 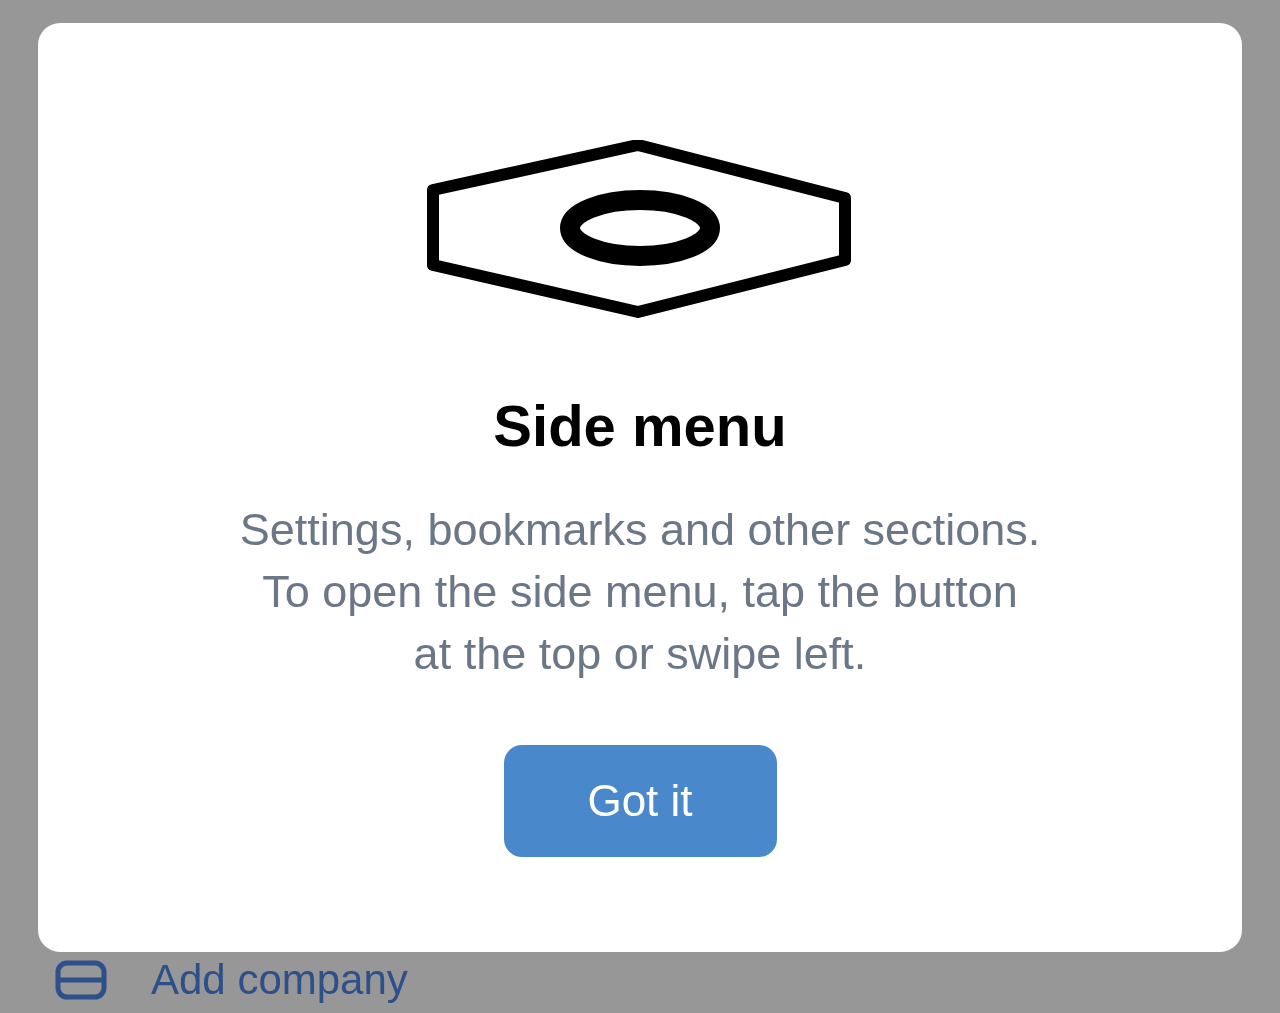 I want to click on description-text: To open the side menu, tap the button, so click(x=640, y=592).